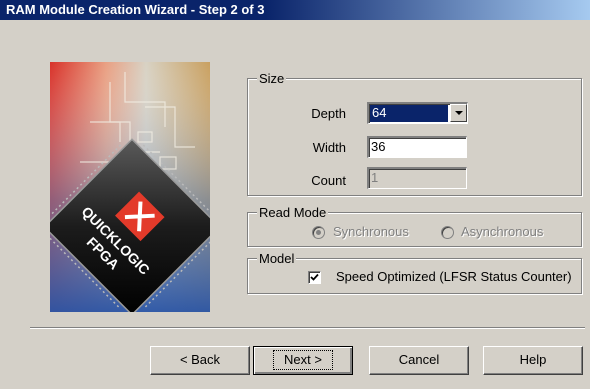 This screenshot has width=590, height=389. Describe the element at coordinates (502, 231) in the screenshot. I see `asynchronous-label: Asynchronous` at that location.